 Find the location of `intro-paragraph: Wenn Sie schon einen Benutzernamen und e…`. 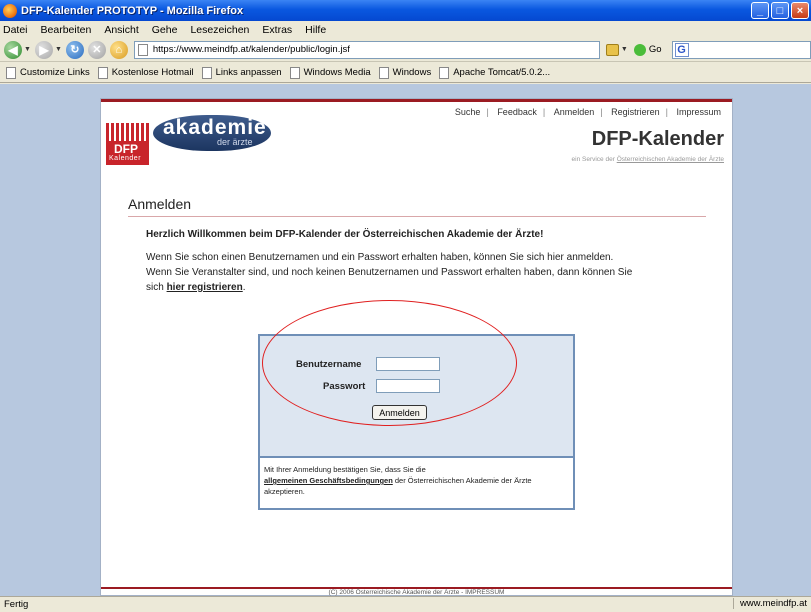

intro-paragraph: Wenn Sie schon einen Benutzernamen und e… is located at coordinates (426, 272).